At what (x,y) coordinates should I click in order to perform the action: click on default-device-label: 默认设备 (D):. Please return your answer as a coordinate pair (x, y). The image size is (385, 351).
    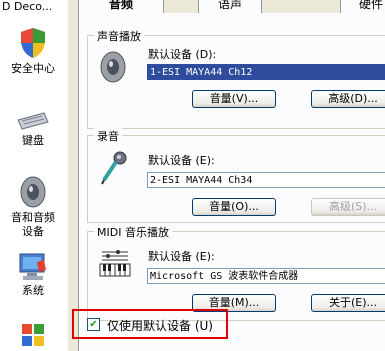
    Looking at the image, I should click on (182, 54).